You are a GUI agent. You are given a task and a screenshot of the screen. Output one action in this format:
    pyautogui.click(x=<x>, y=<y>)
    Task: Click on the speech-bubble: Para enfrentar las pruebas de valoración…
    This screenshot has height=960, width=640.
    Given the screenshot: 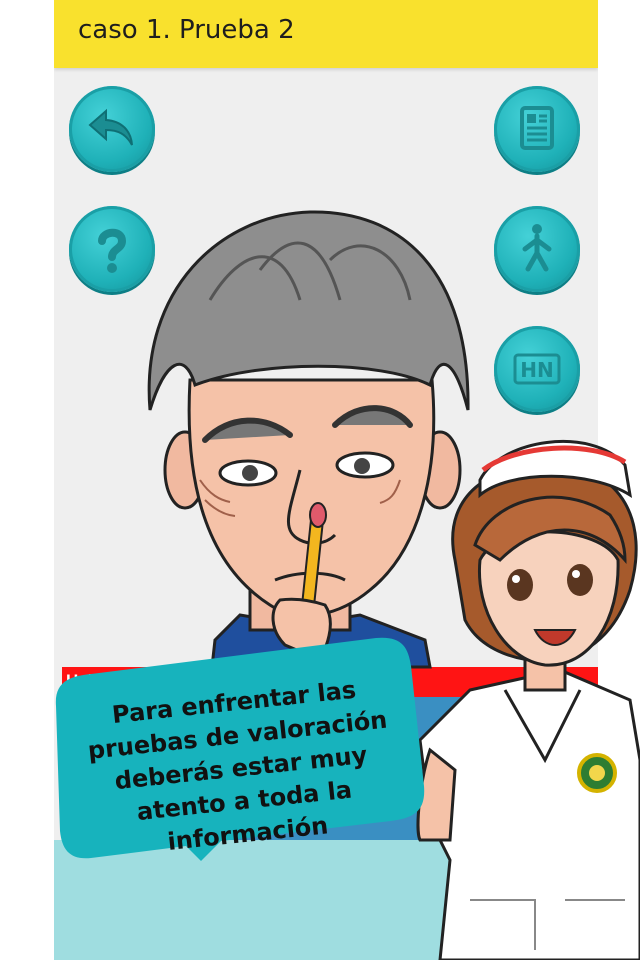 What is the action you would take?
    pyautogui.click(x=236, y=749)
    